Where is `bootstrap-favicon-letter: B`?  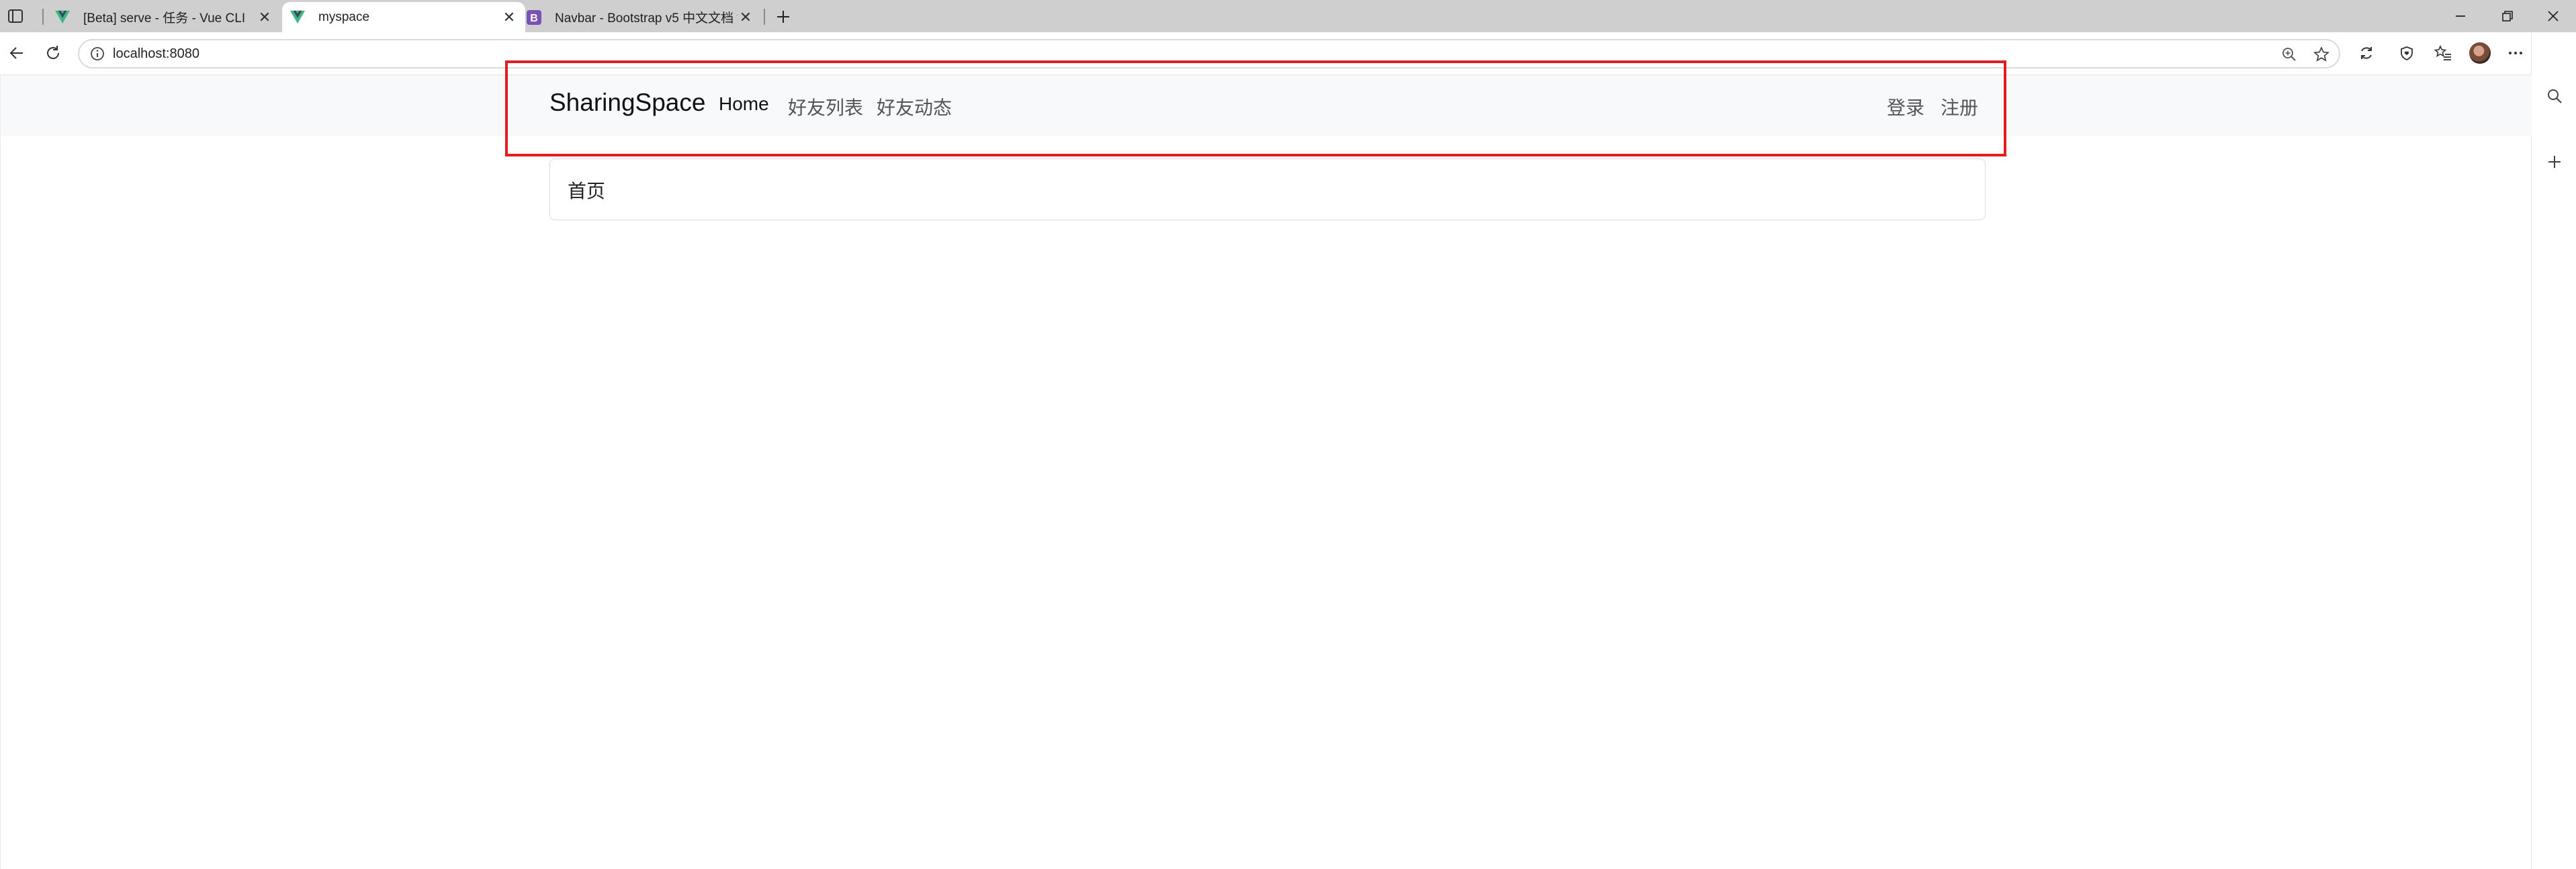 bootstrap-favicon-letter: B is located at coordinates (534, 18).